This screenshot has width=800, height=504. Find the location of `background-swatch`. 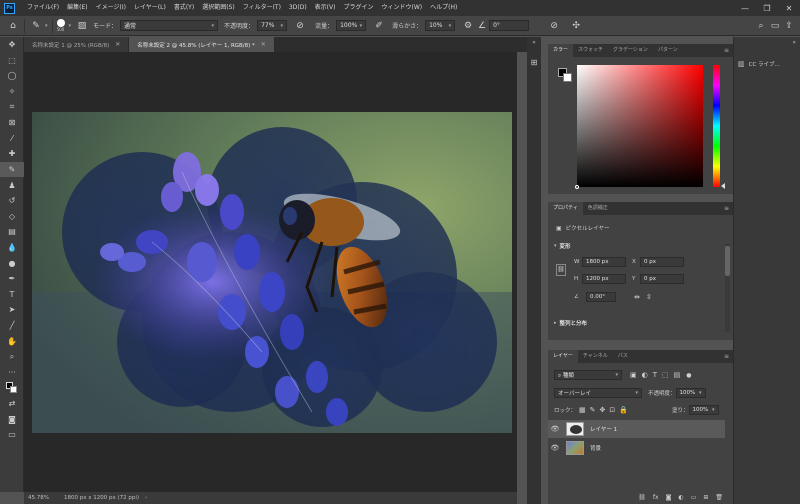

background-swatch is located at coordinates (567, 77).